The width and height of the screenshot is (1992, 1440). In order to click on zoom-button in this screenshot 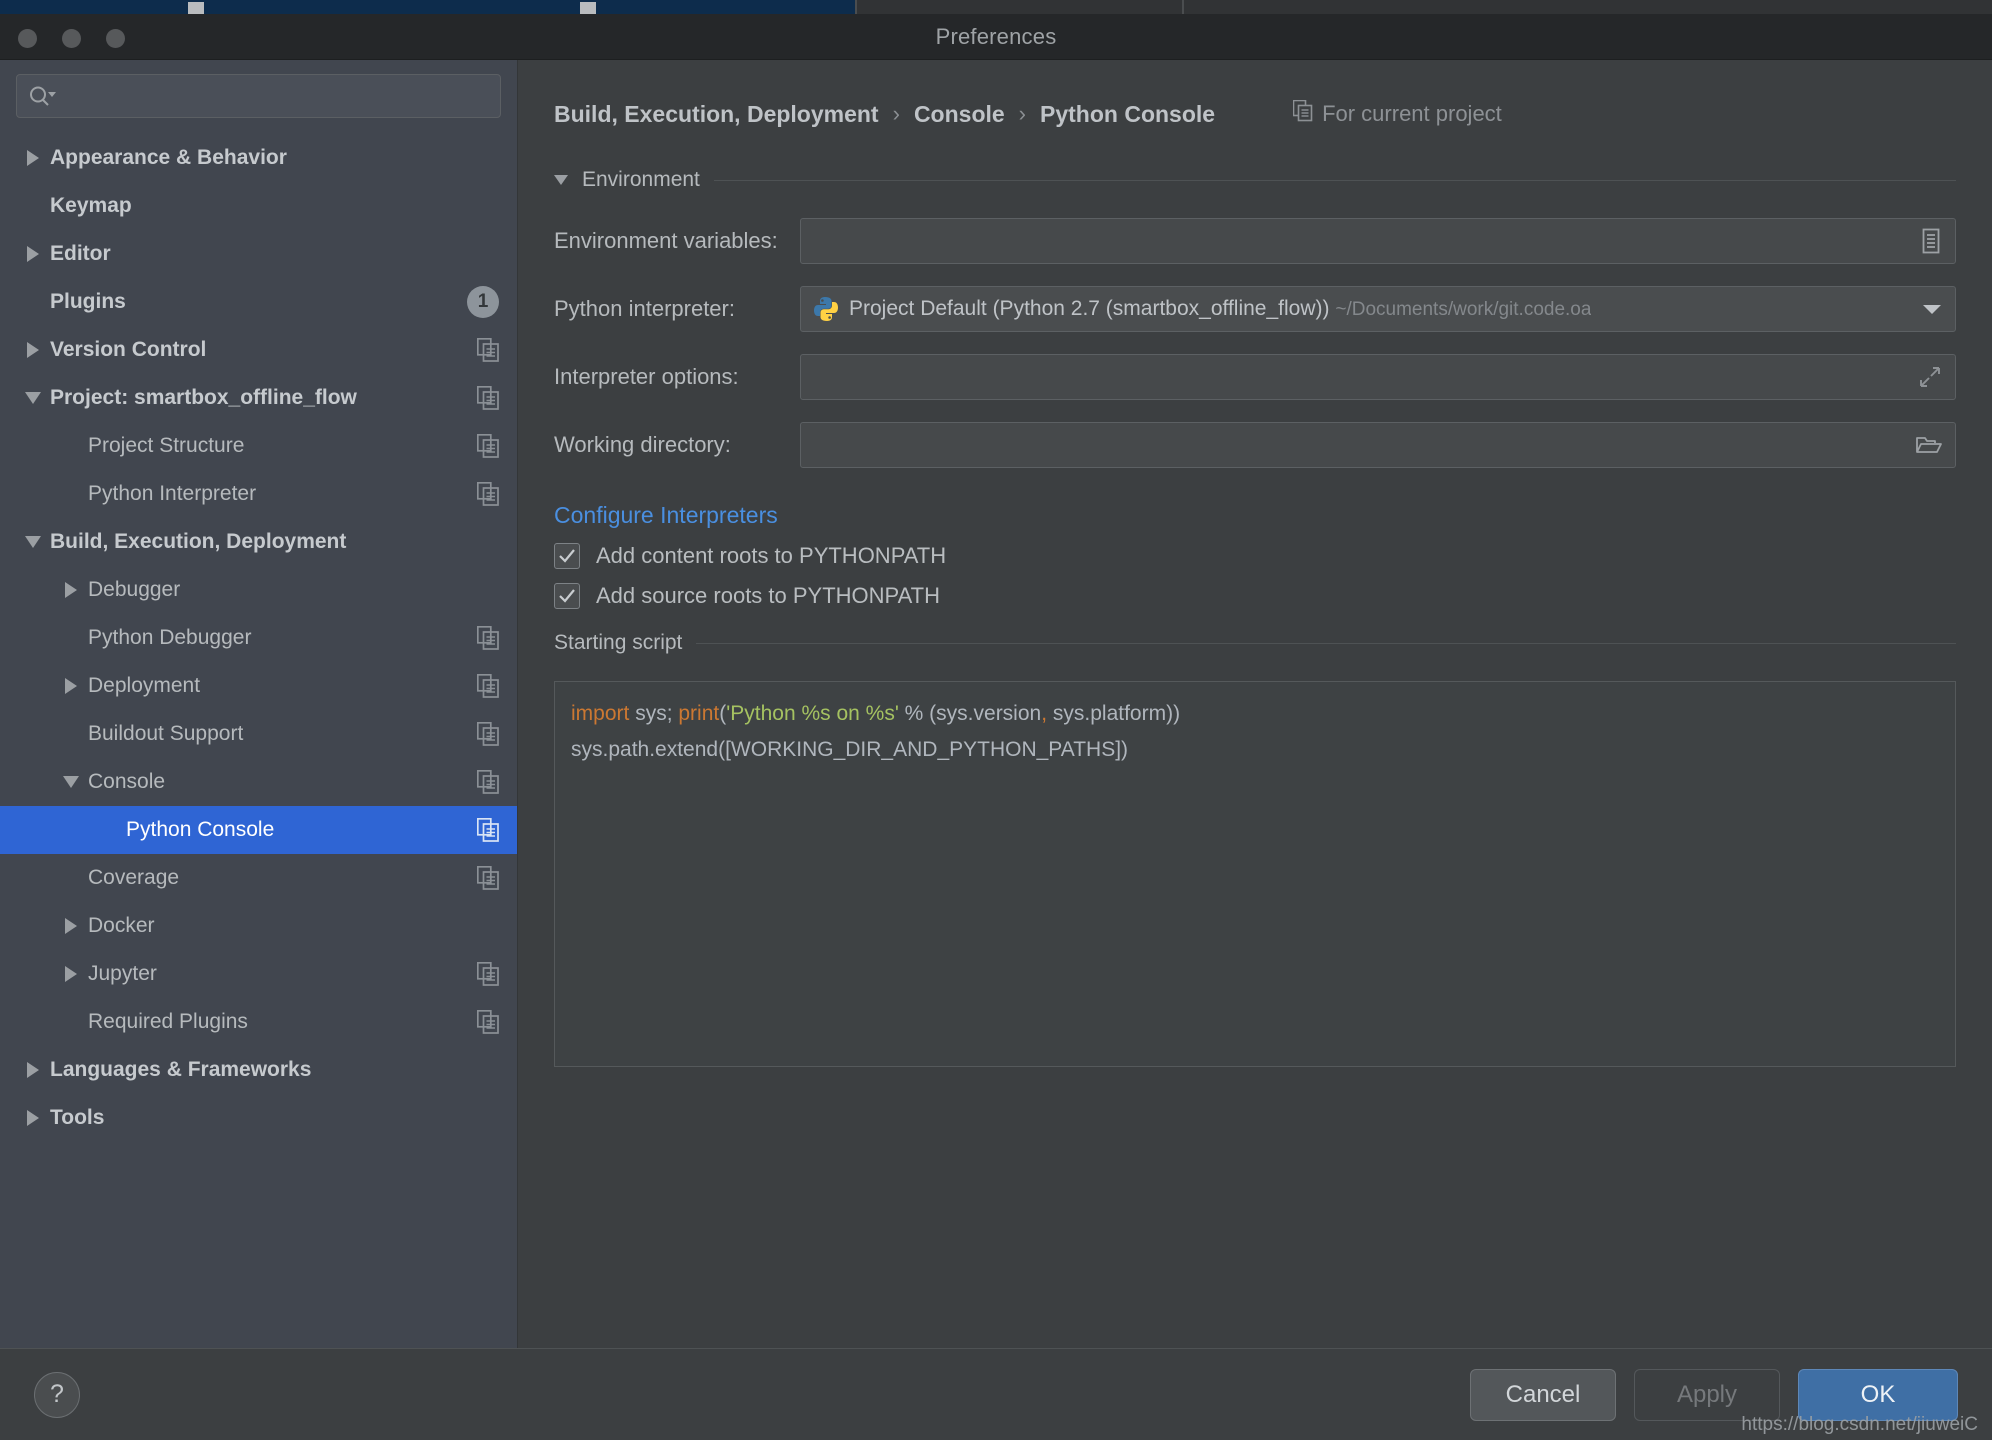, I will do `click(115, 38)`.